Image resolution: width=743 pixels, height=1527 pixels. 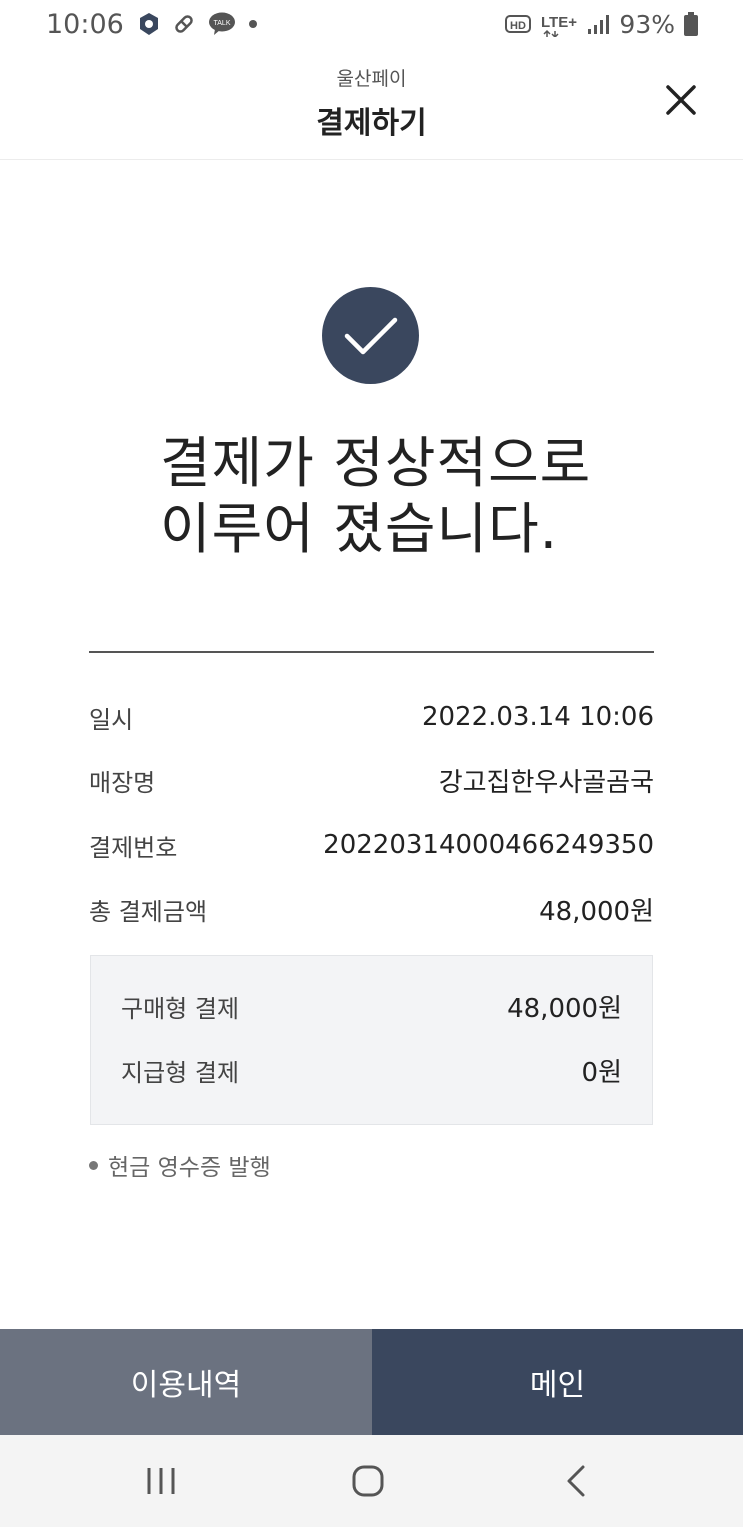 I want to click on lte-label: LTE+, so click(x=559, y=22).